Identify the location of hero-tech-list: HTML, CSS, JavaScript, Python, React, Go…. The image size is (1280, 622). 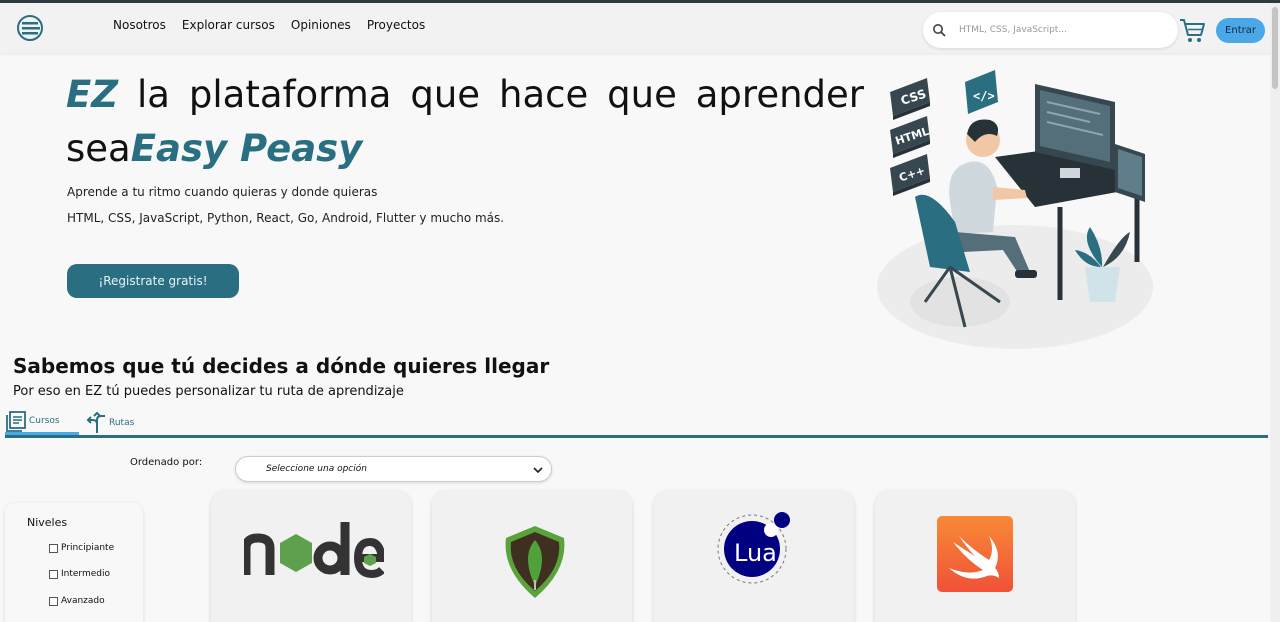
(286, 218).